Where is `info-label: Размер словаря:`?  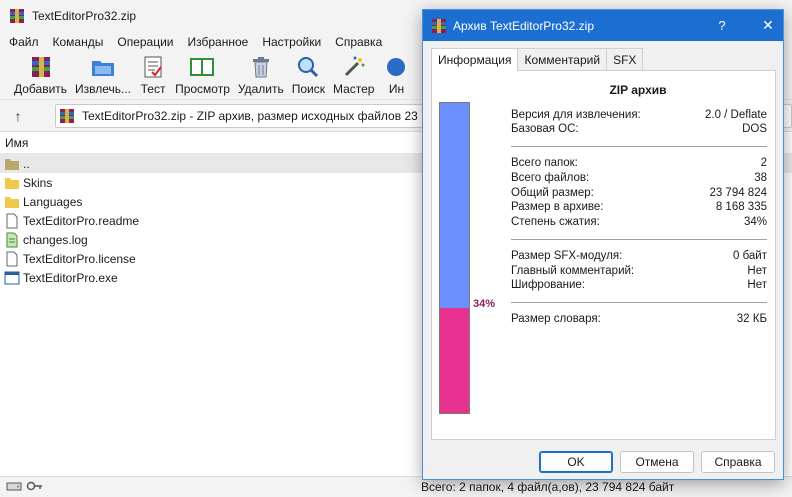 info-label: Размер словаря: is located at coordinates (556, 319).